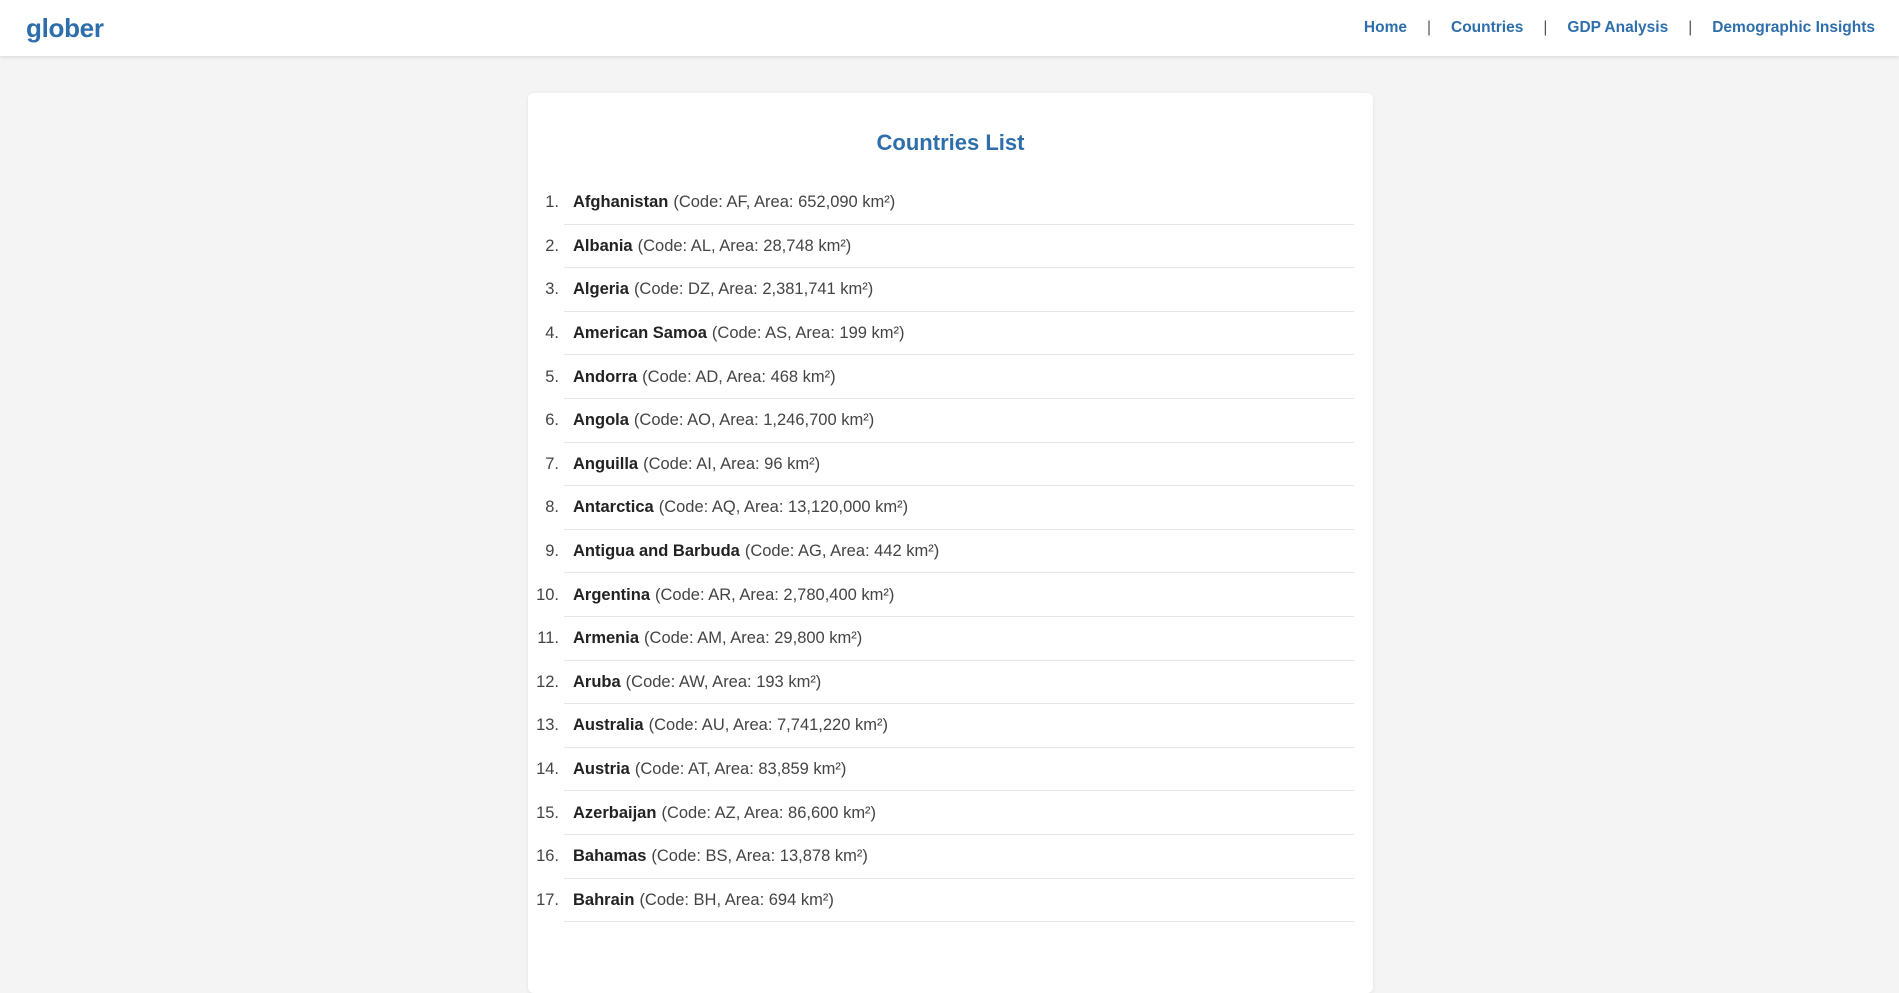  Describe the element at coordinates (784, 202) in the screenshot. I see `country-details: (Code: AF, Area: 652,090 km²)` at that location.